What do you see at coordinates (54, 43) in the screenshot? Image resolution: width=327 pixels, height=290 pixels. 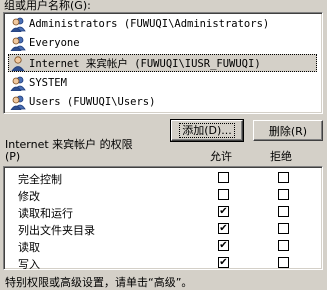 I see `user-item-label: Everyone` at bounding box center [54, 43].